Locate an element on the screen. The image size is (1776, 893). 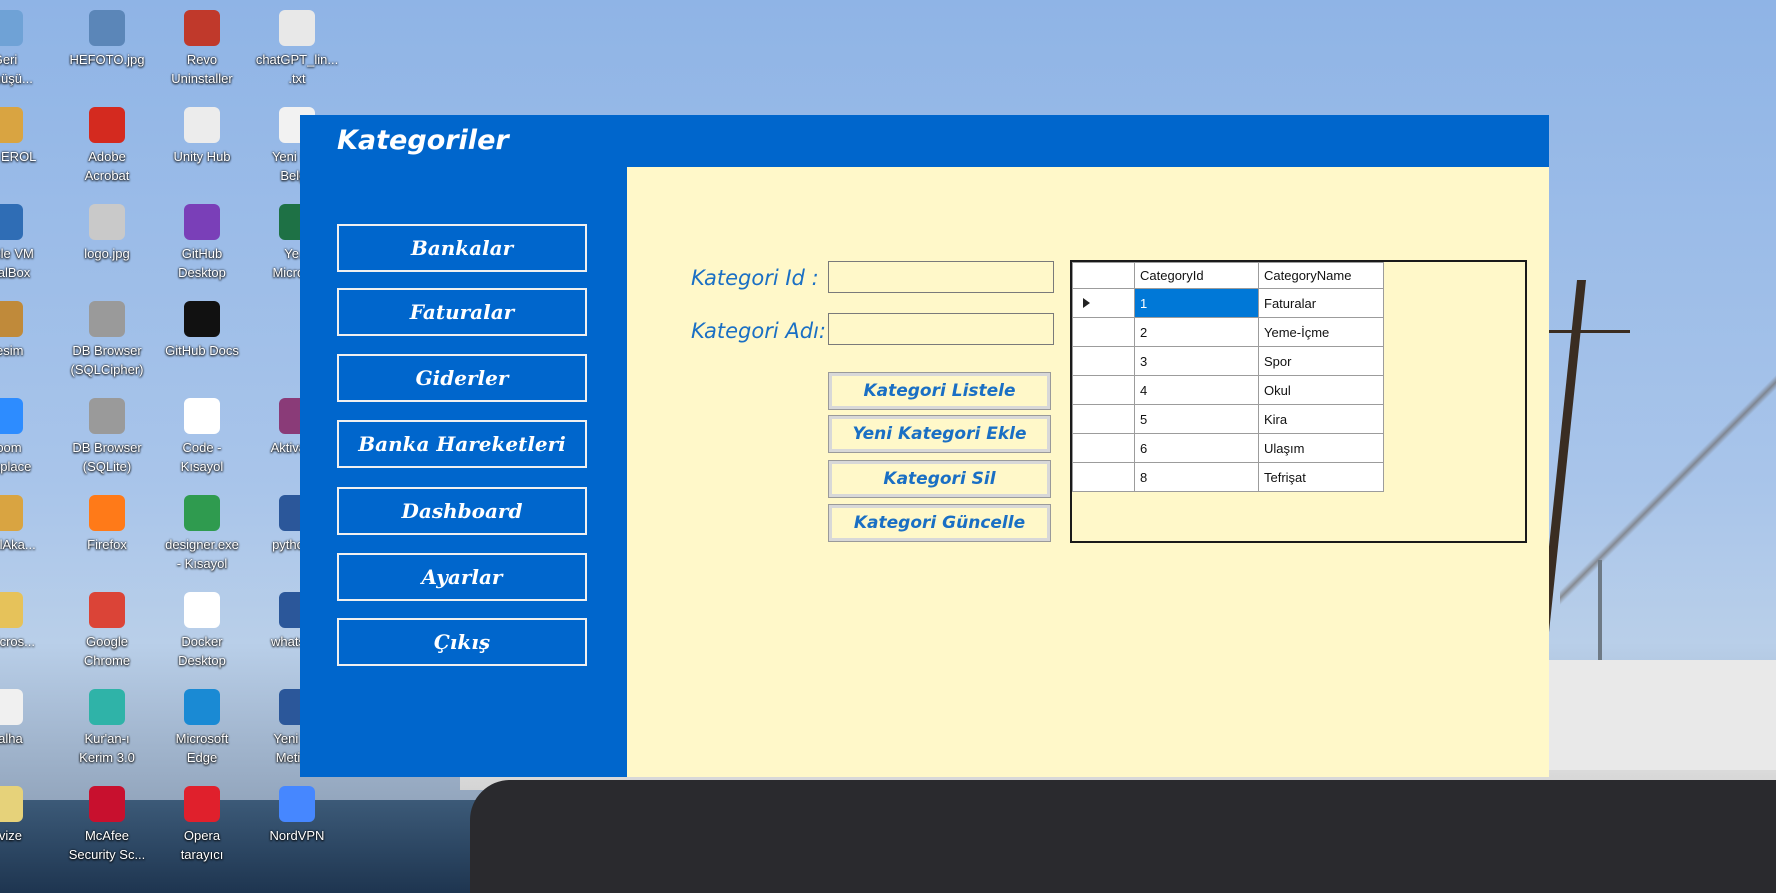
table-row: 8 Tefrişat is located at coordinates (1228, 477).